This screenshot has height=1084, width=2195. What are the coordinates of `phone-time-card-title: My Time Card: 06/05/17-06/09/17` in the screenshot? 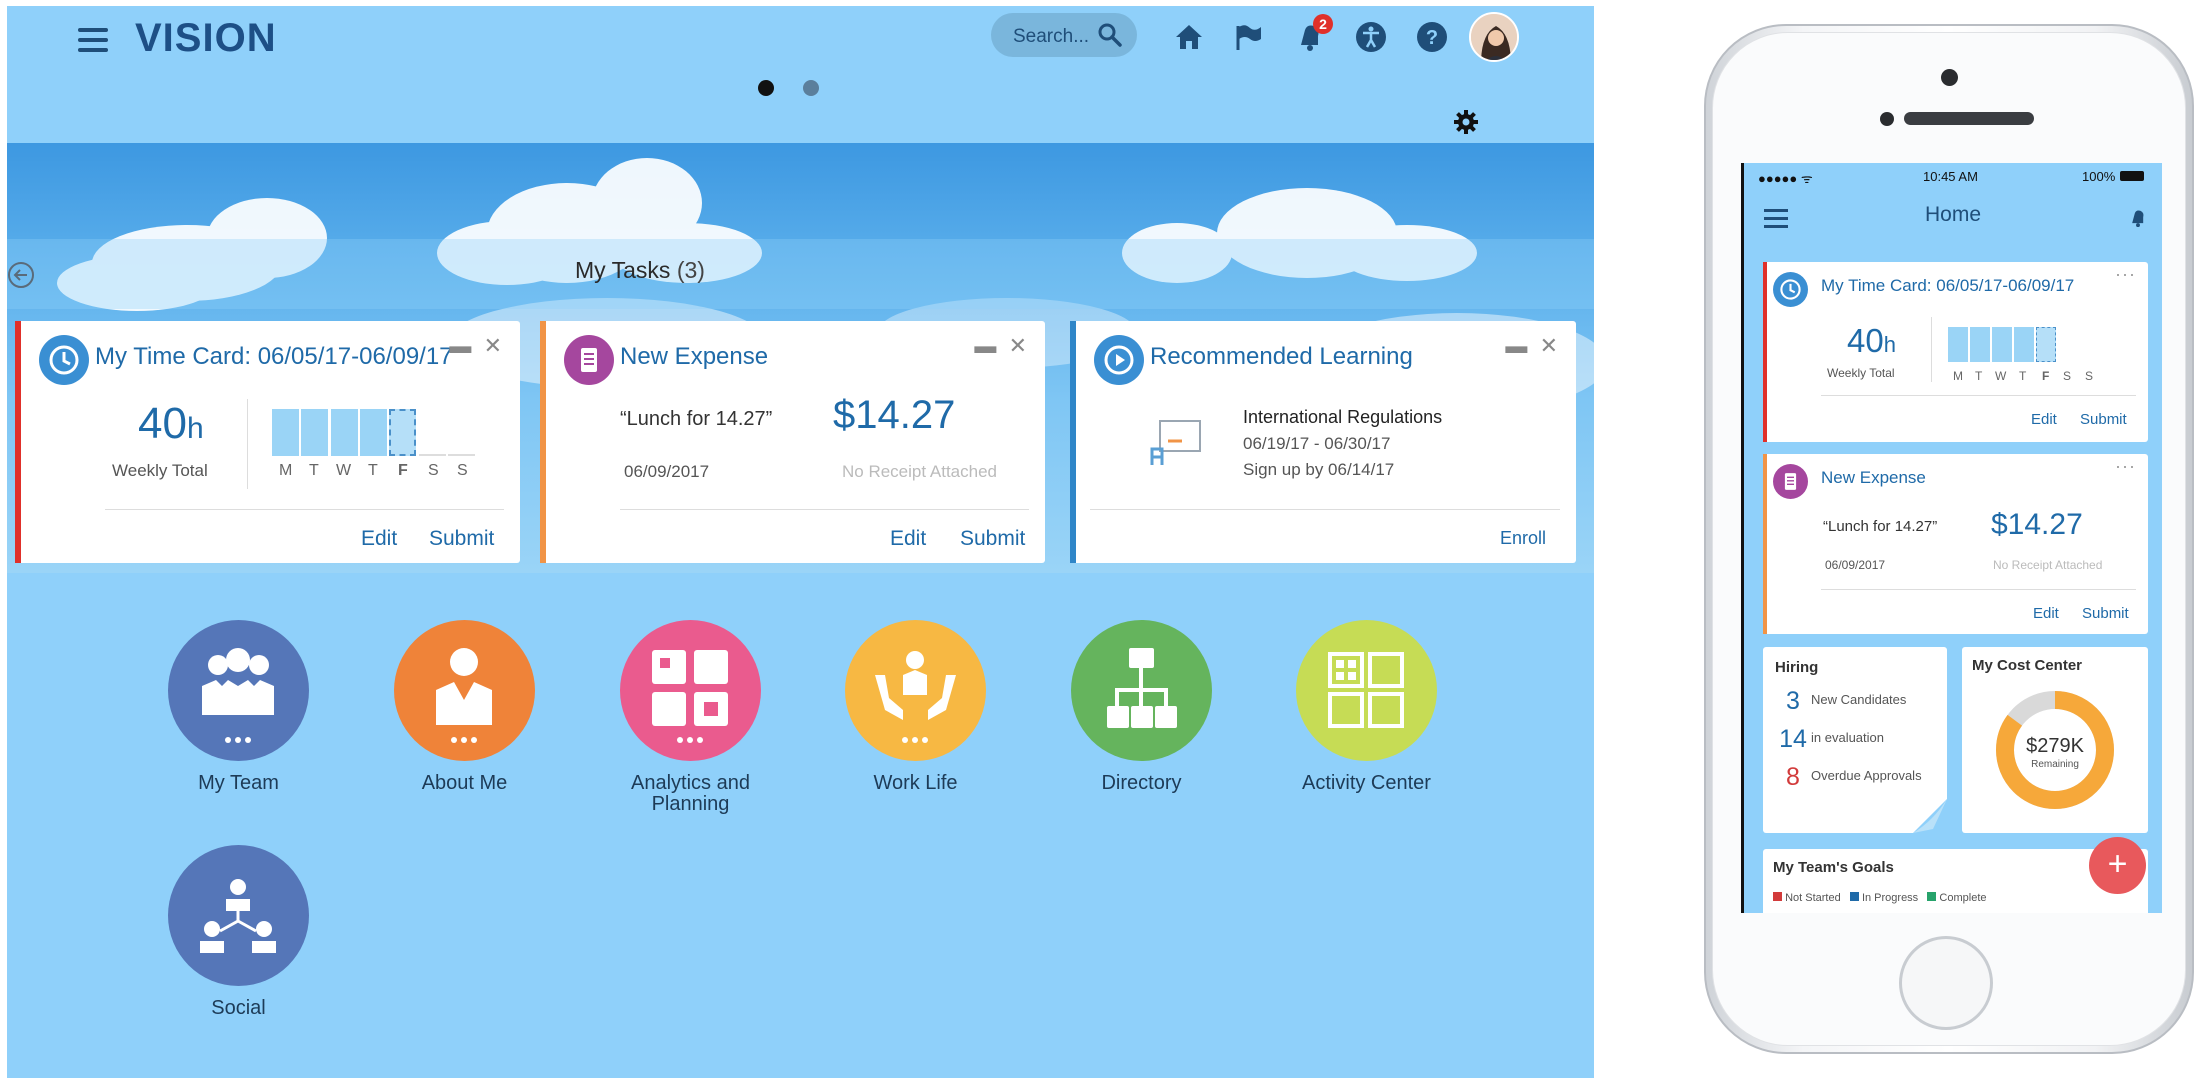 It's located at (1947, 286).